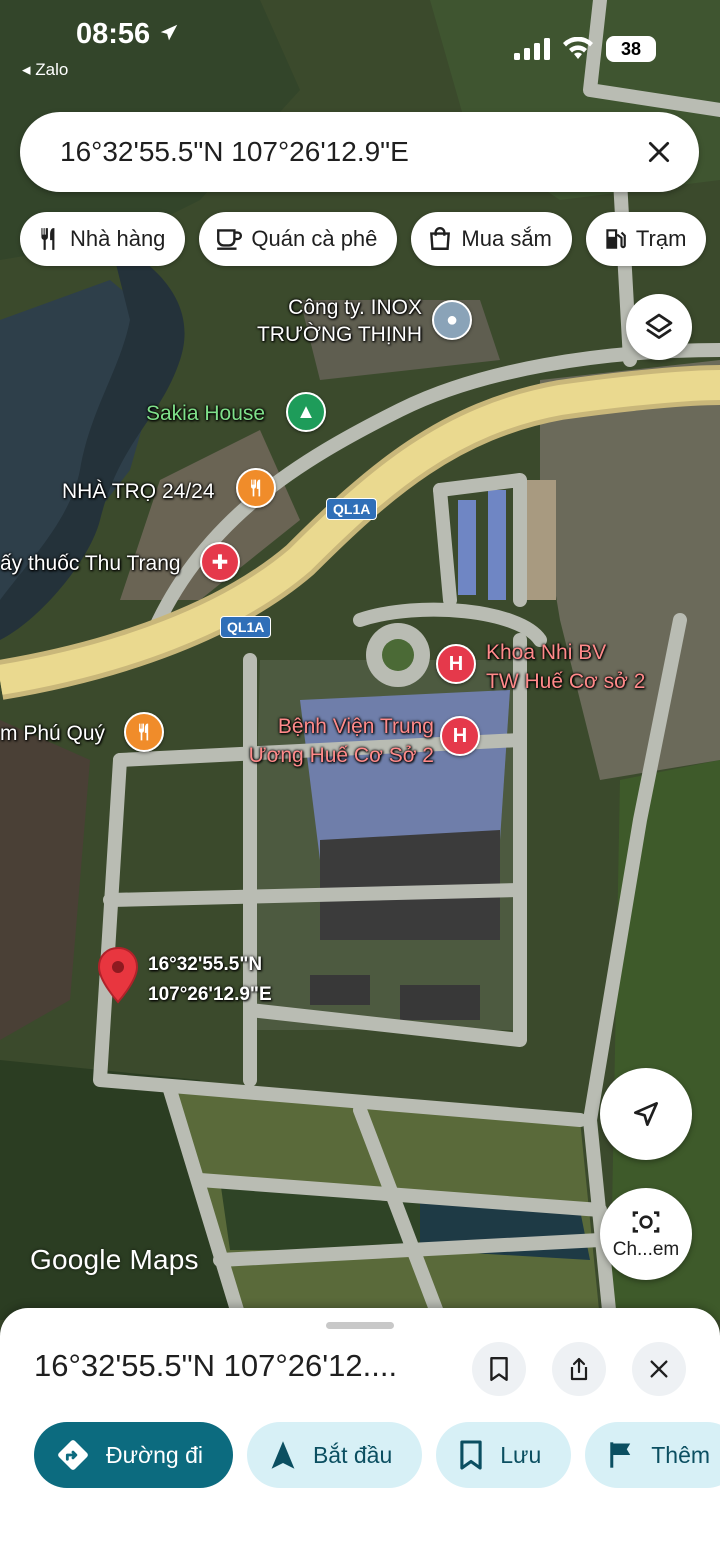 The image size is (720, 1560). I want to click on chip-cafes: Quán cà phê, so click(298, 239).